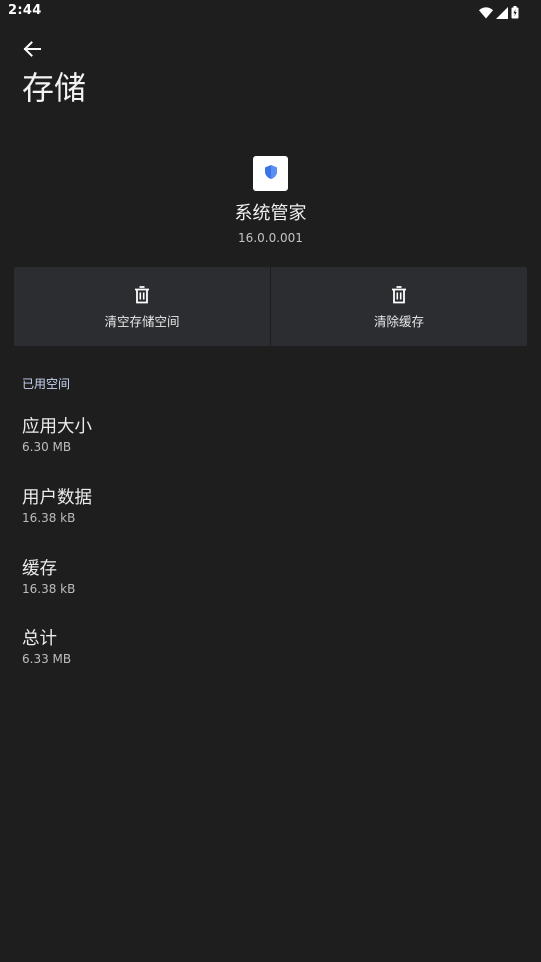 Image resolution: width=541 pixels, height=962 pixels. What do you see at coordinates (47, 659) in the screenshot?
I see `list-item-value: 6.33 MB` at bounding box center [47, 659].